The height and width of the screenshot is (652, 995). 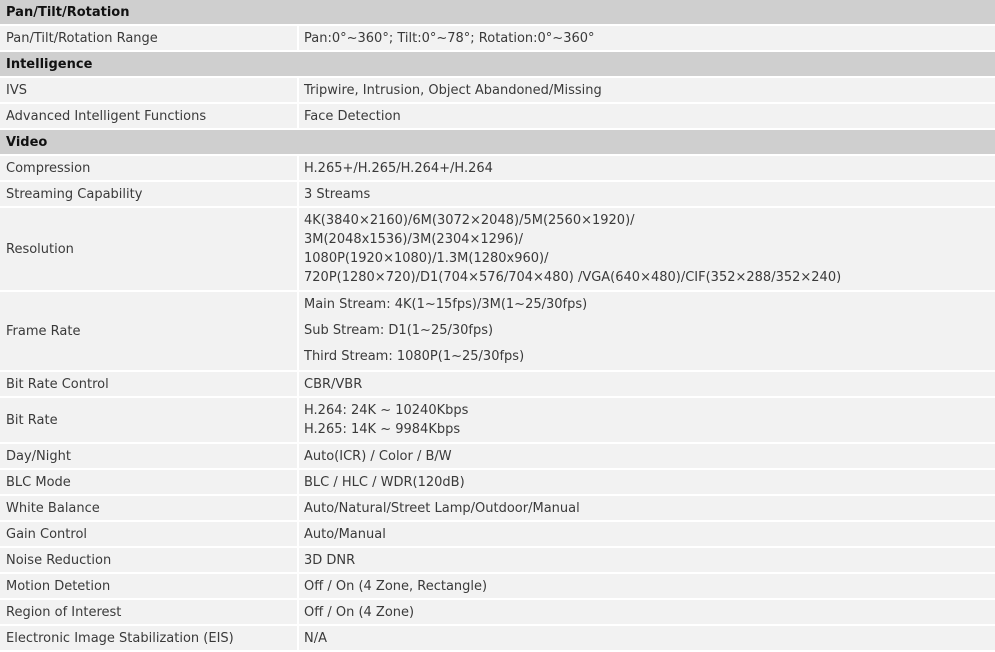 I want to click on spec-value: CBR/VBR, so click(x=646, y=384).